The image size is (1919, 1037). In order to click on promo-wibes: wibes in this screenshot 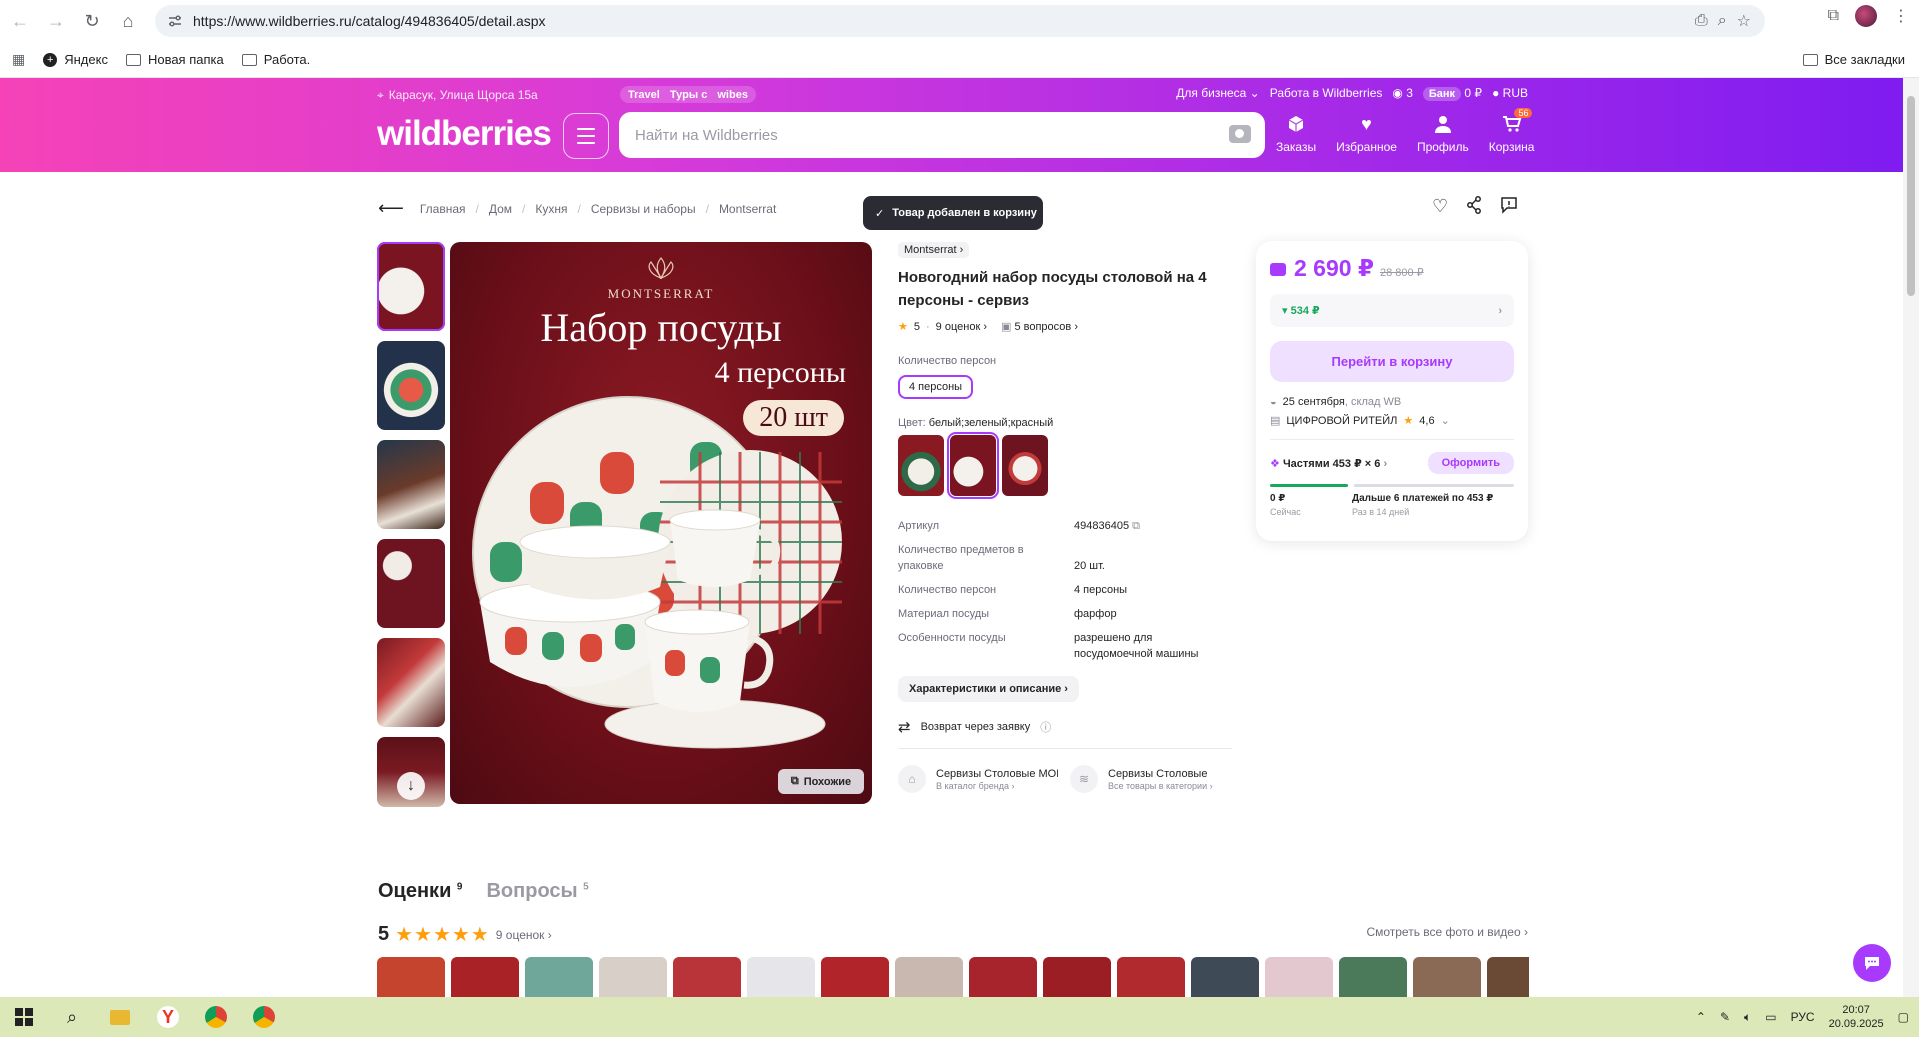, I will do `click(732, 95)`.